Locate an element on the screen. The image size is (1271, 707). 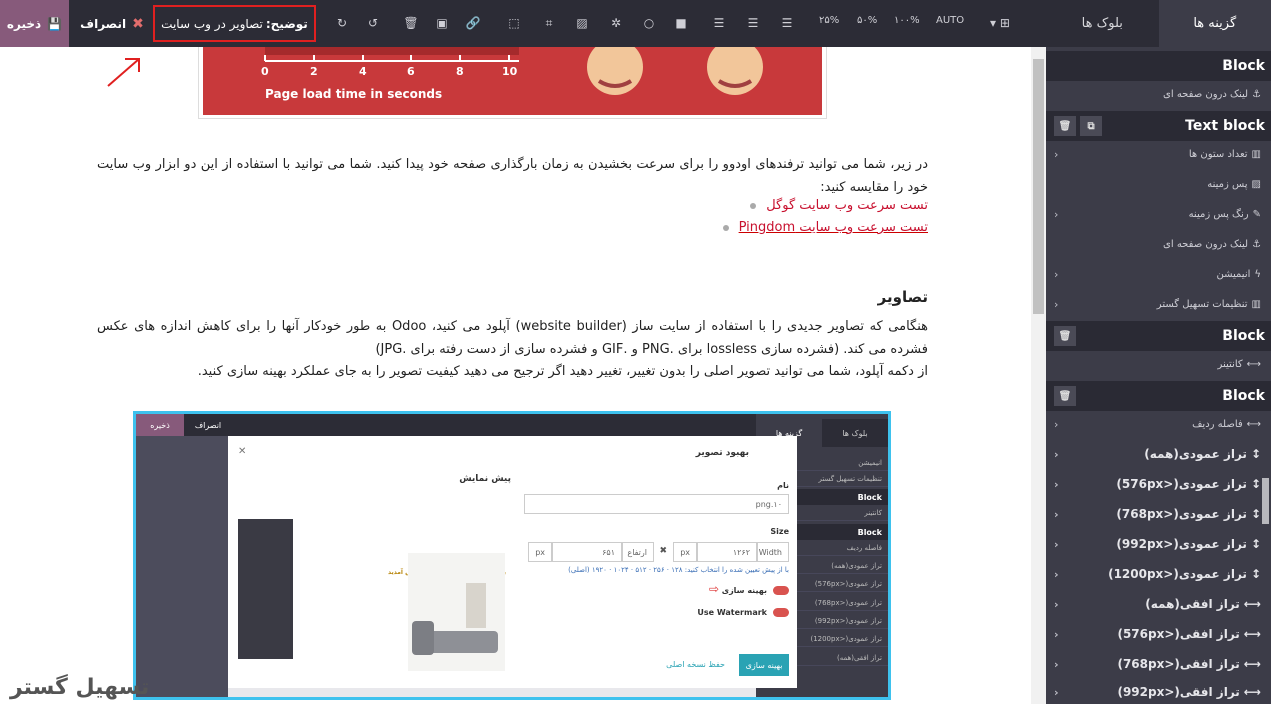
height-unit: px is located at coordinates (540, 552).